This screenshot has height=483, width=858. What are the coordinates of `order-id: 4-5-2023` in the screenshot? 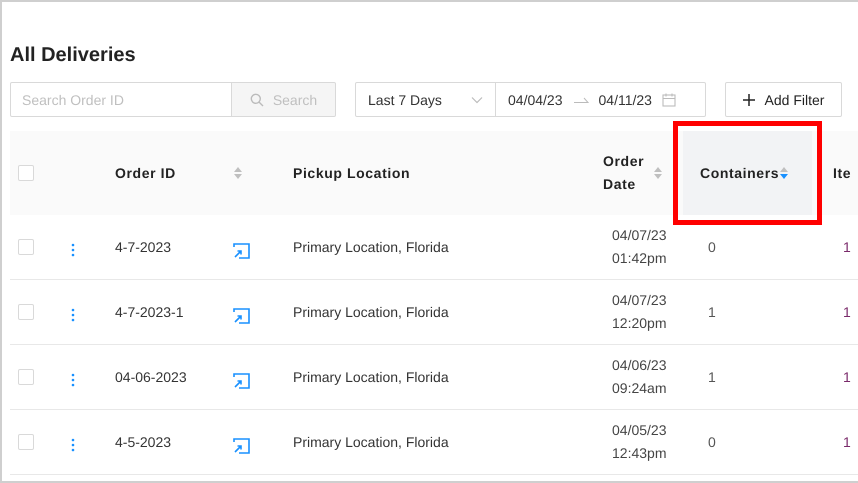 It's located at (143, 442).